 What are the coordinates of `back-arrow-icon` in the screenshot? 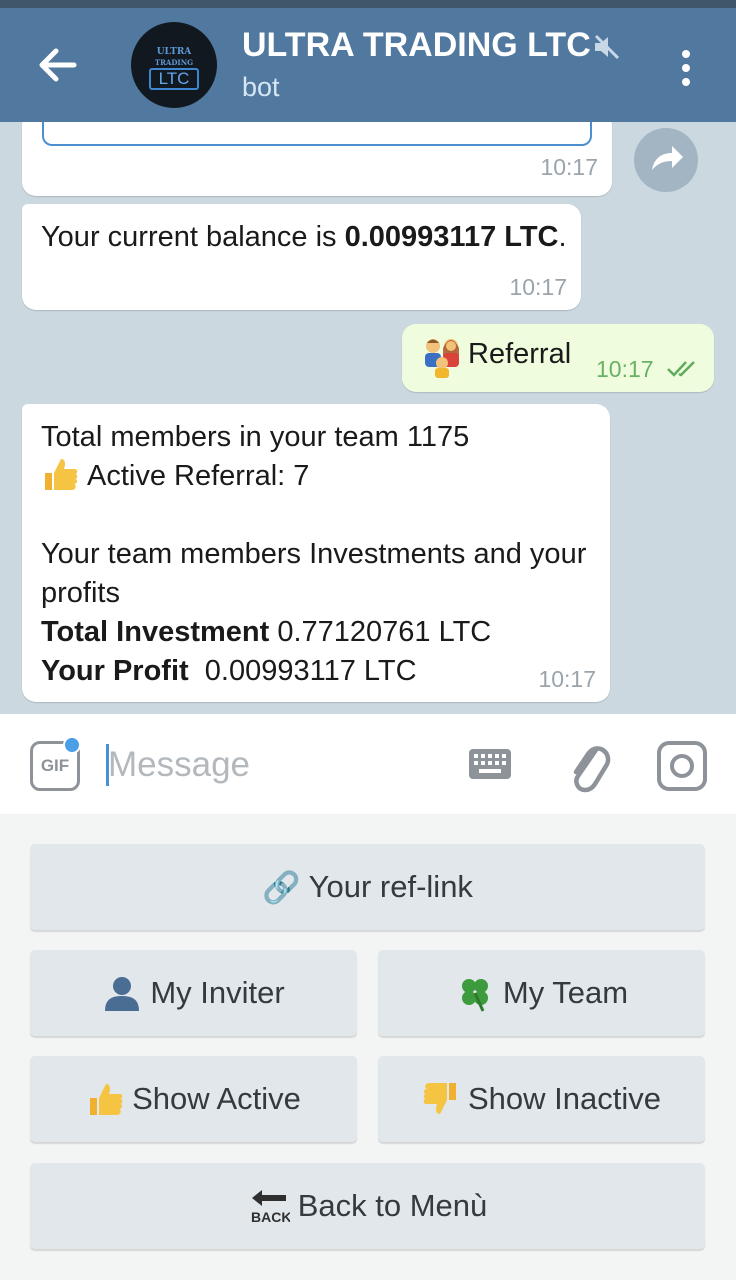 It's located at (57, 65).